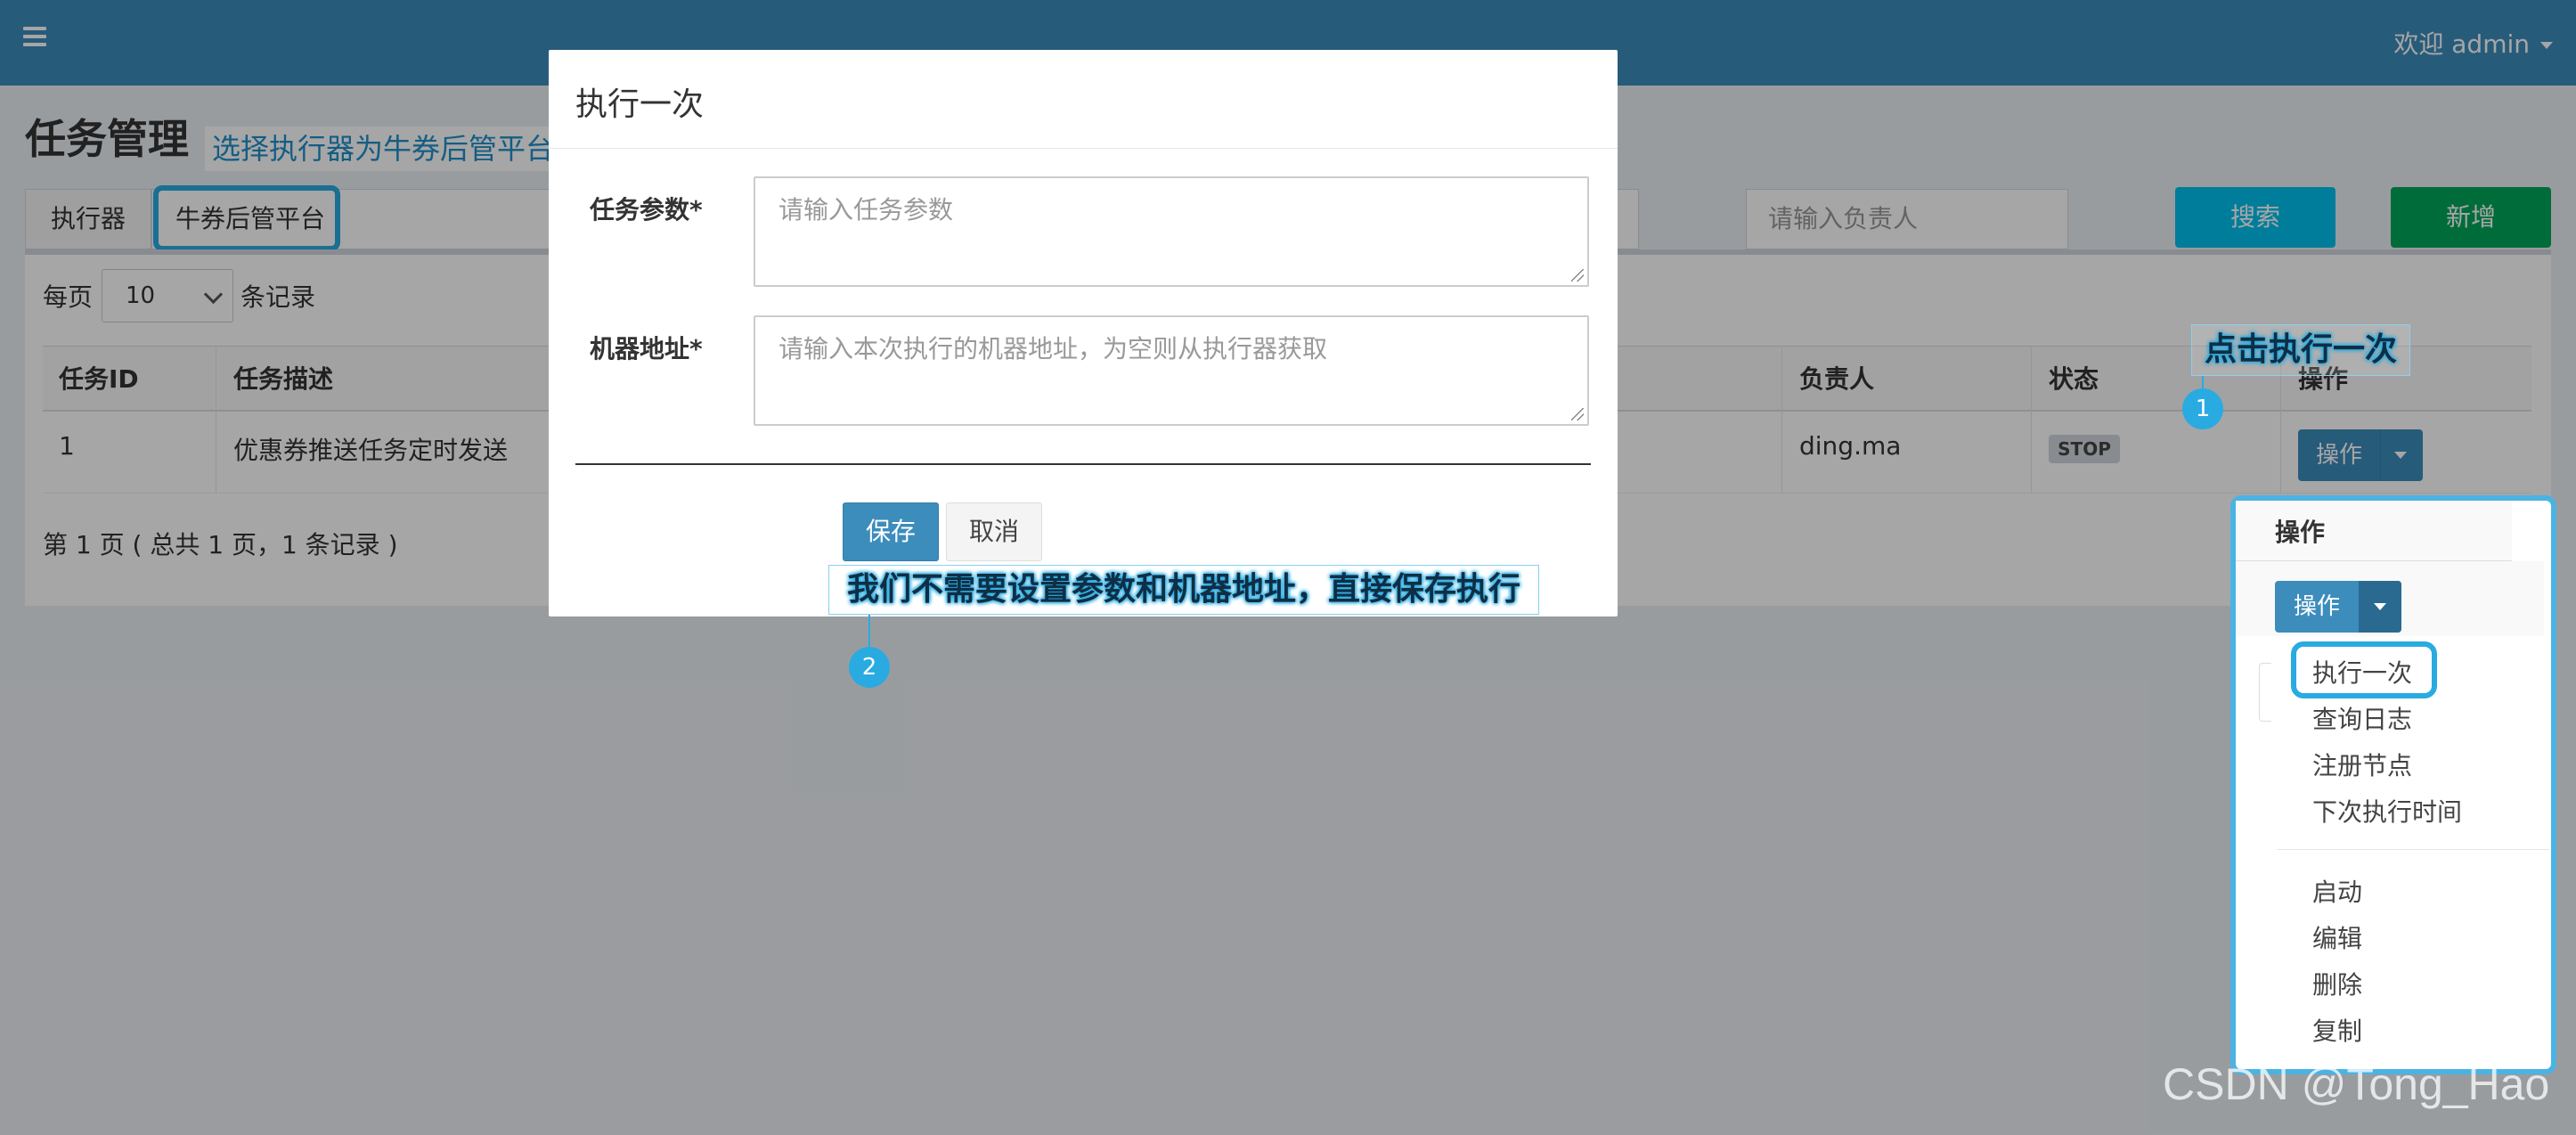 The image size is (2576, 1135). Describe the element at coordinates (994, 531) in the screenshot. I see `cancel-button: 取消` at that location.